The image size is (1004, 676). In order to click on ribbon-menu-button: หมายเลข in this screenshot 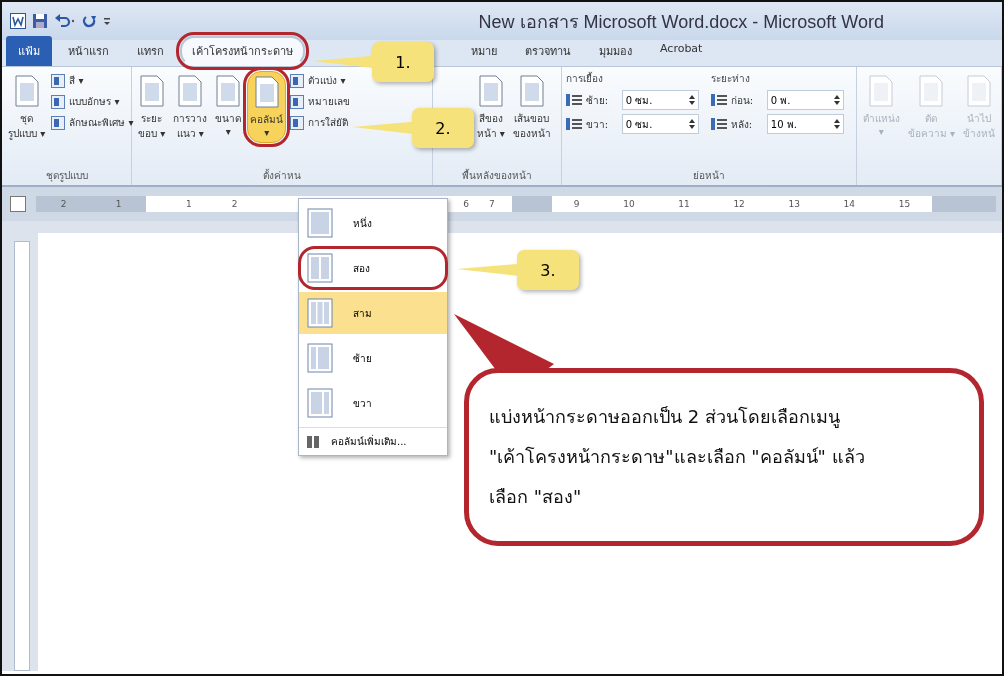, I will do `click(320, 101)`.